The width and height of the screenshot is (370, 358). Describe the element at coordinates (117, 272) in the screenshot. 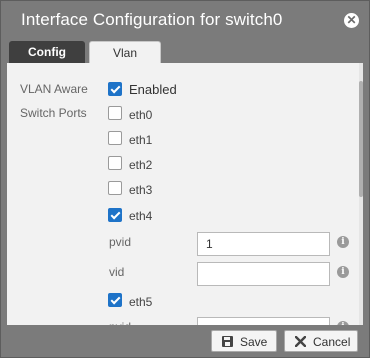

I see `eth4-vid-label: vid` at that location.